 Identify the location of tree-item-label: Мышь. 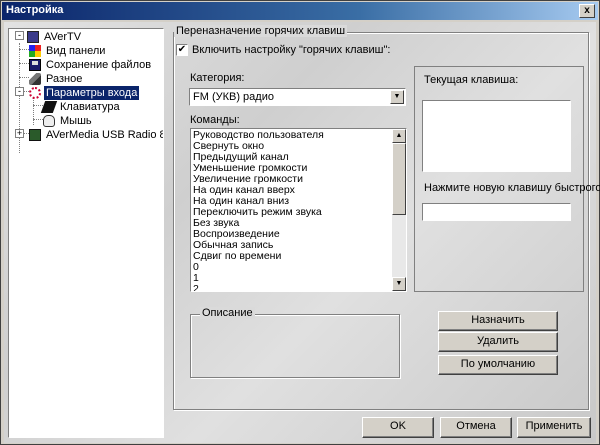
(76, 121).